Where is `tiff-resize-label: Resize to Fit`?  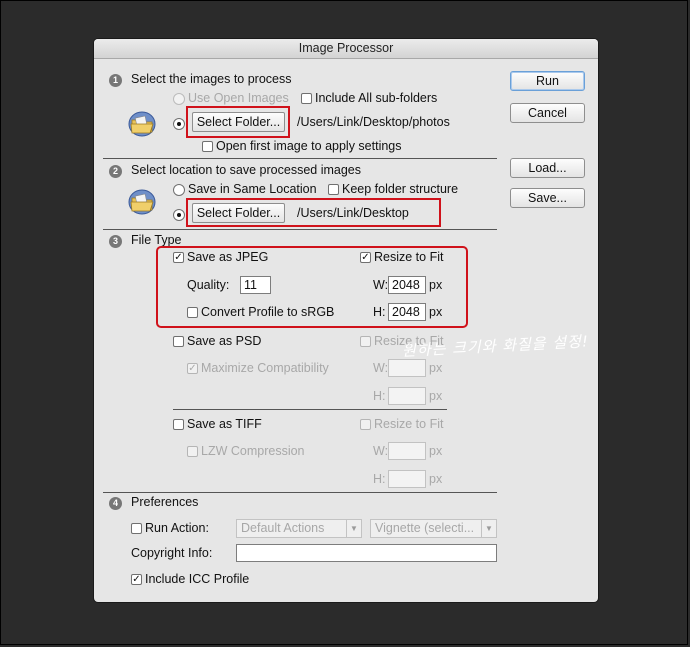 tiff-resize-label: Resize to Fit is located at coordinates (409, 424).